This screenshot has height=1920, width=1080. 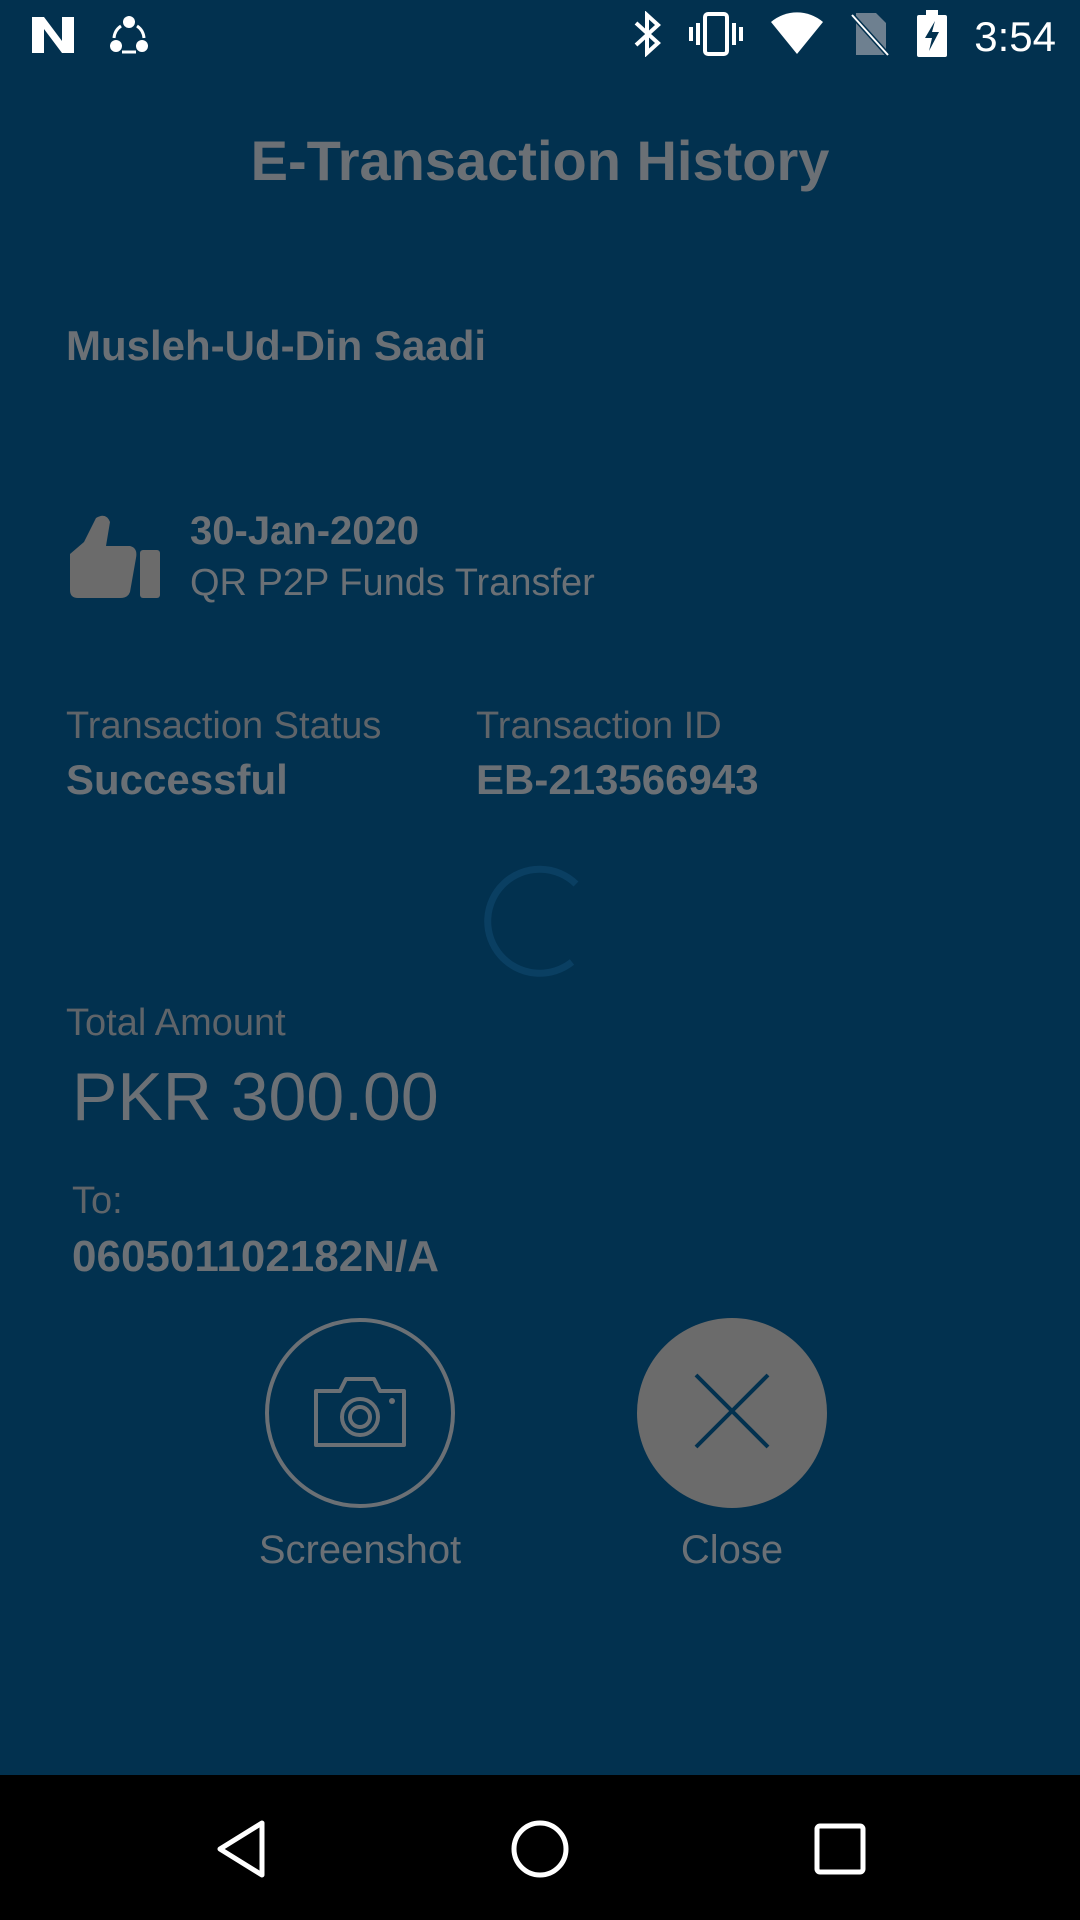 What do you see at coordinates (392, 583) in the screenshot?
I see `transaction-type: QR P2P Funds Transfer` at bounding box center [392, 583].